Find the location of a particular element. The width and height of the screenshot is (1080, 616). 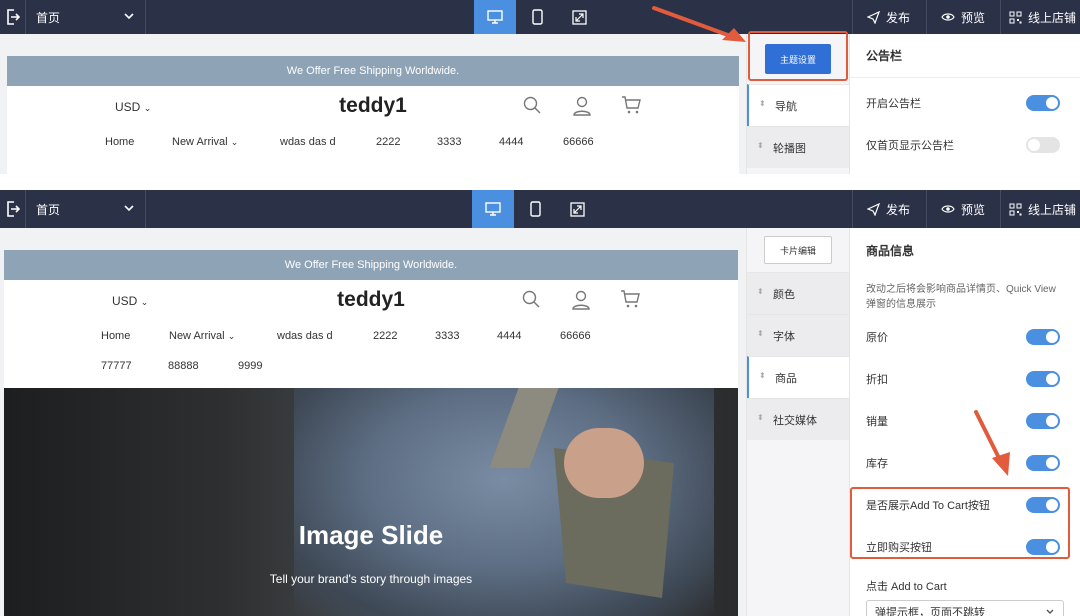

top-toolbar: 首页 发布 预览 线上店铺 is located at coordinates (540, 17).